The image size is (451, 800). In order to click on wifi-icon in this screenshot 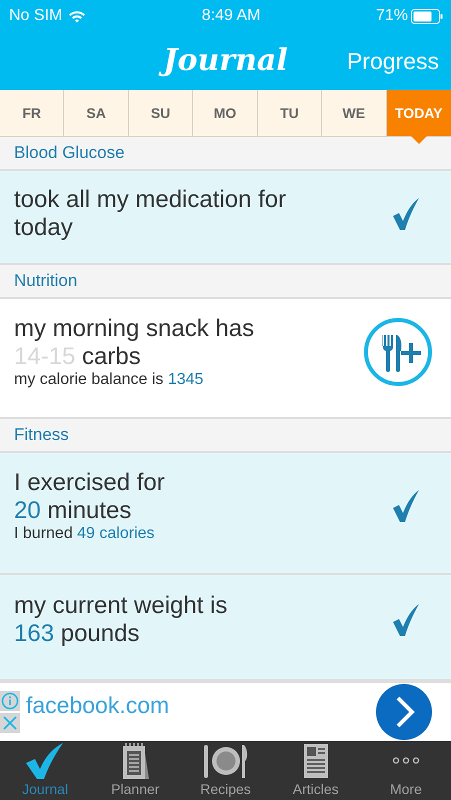, I will do `click(77, 16)`.